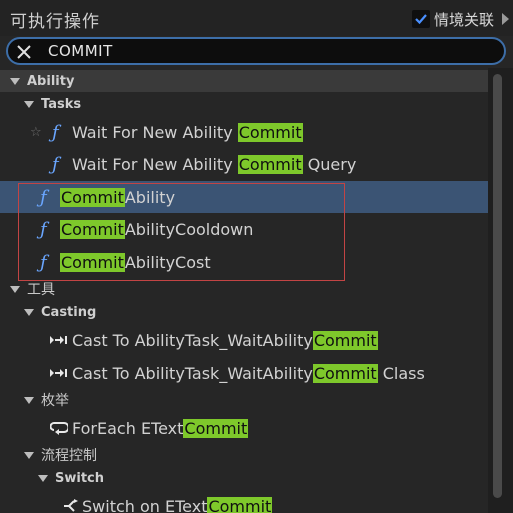  What do you see at coordinates (244, 81) in the screenshot?
I see `category-ability: Ability` at bounding box center [244, 81].